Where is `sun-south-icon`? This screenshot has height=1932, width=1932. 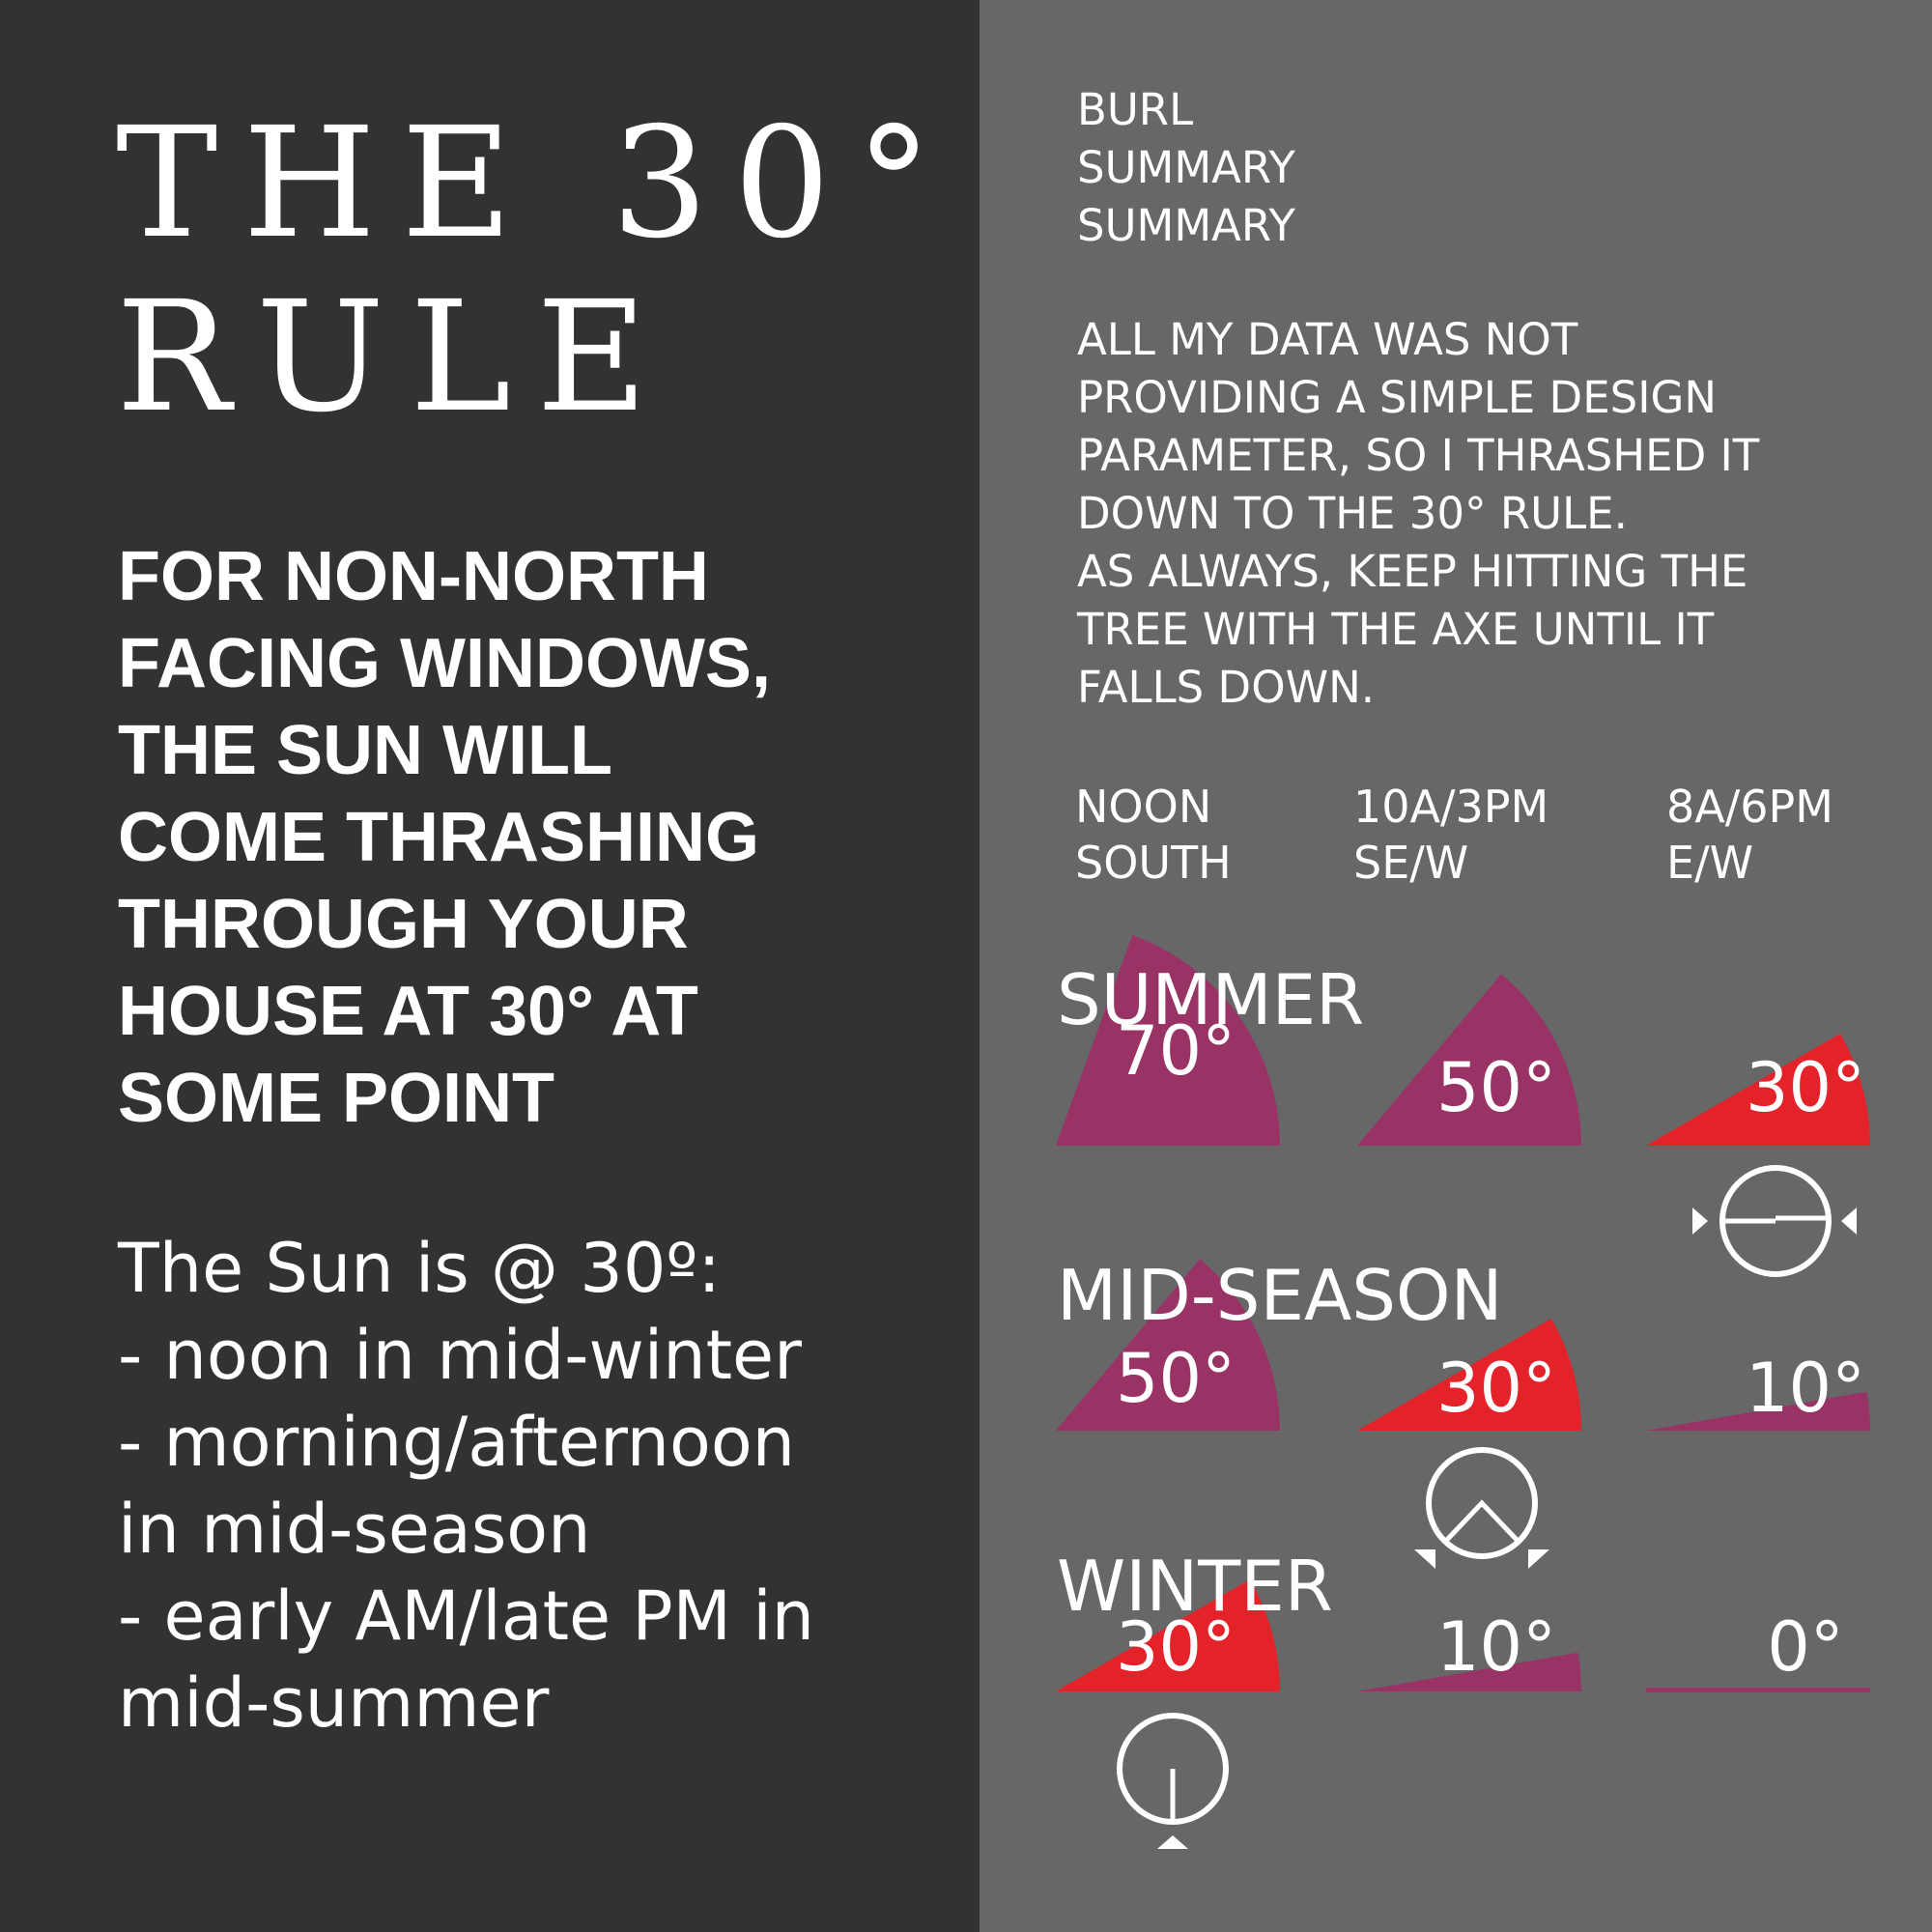 sun-south-icon is located at coordinates (1173, 1781).